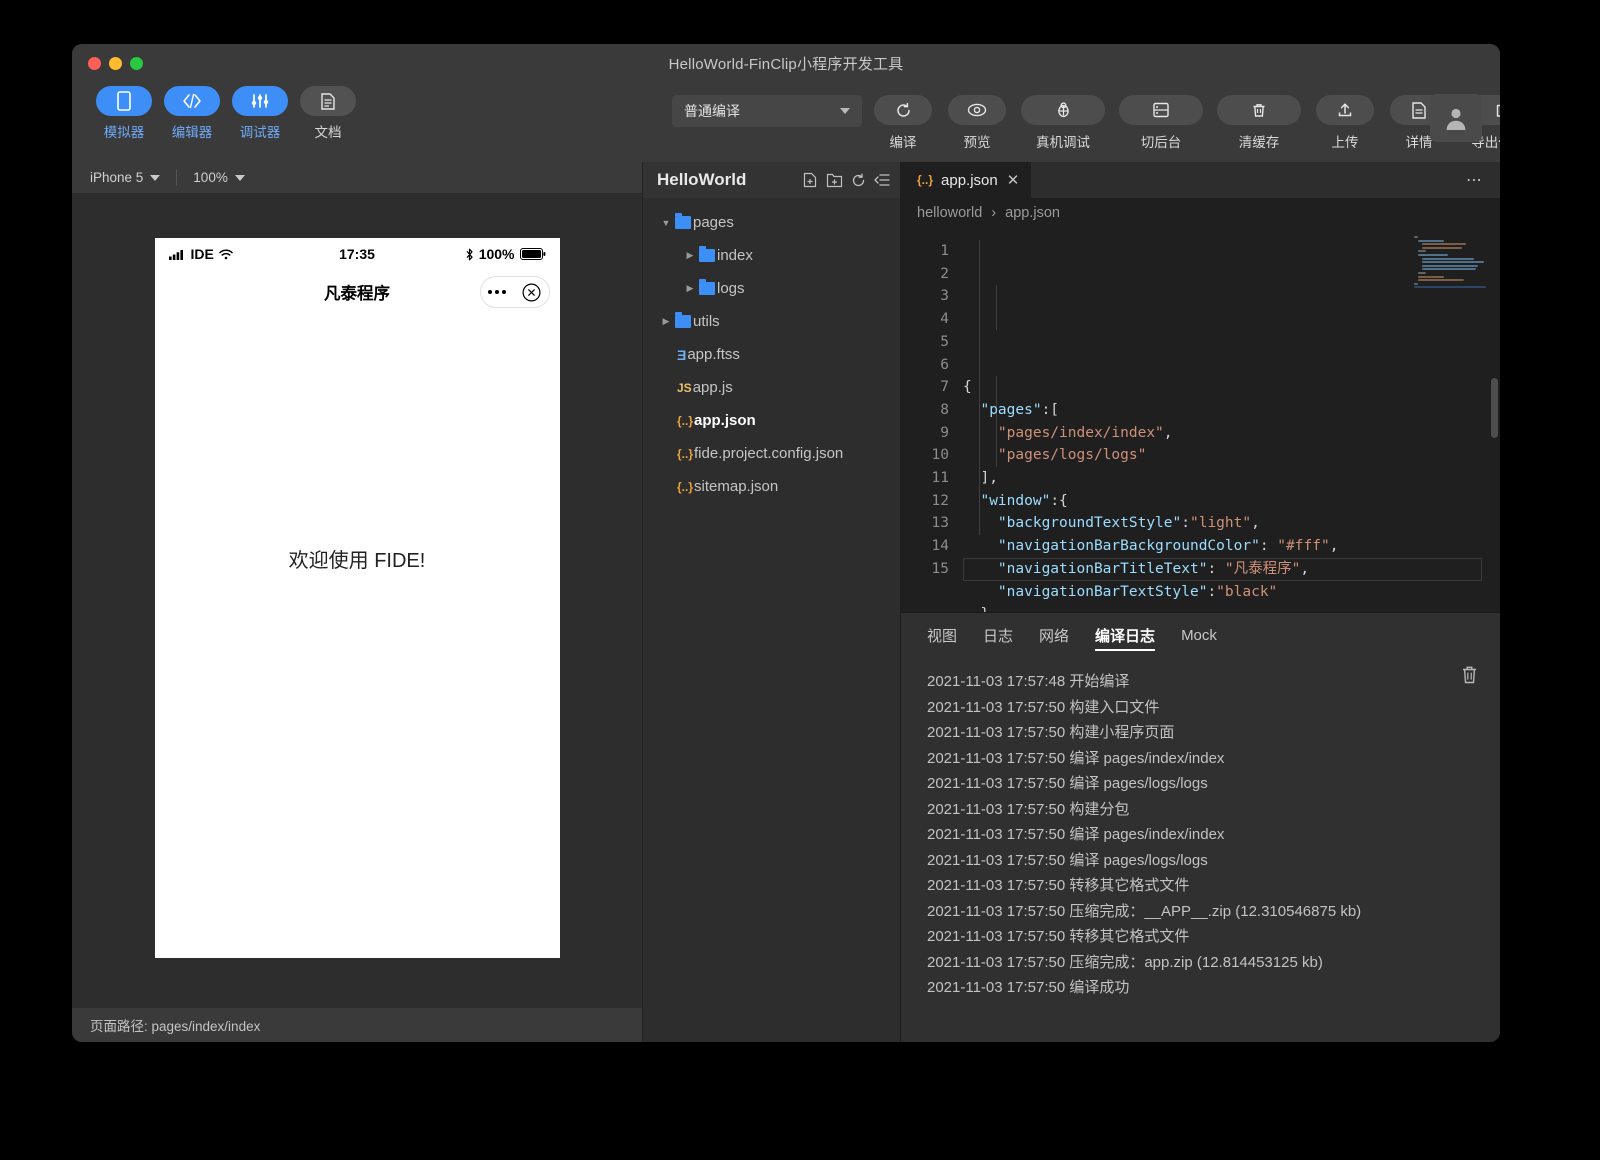 This screenshot has height=1160, width=1600. Describe the element at coordinates (328, 101) in the screenshot. I see `document-icon` at that location.